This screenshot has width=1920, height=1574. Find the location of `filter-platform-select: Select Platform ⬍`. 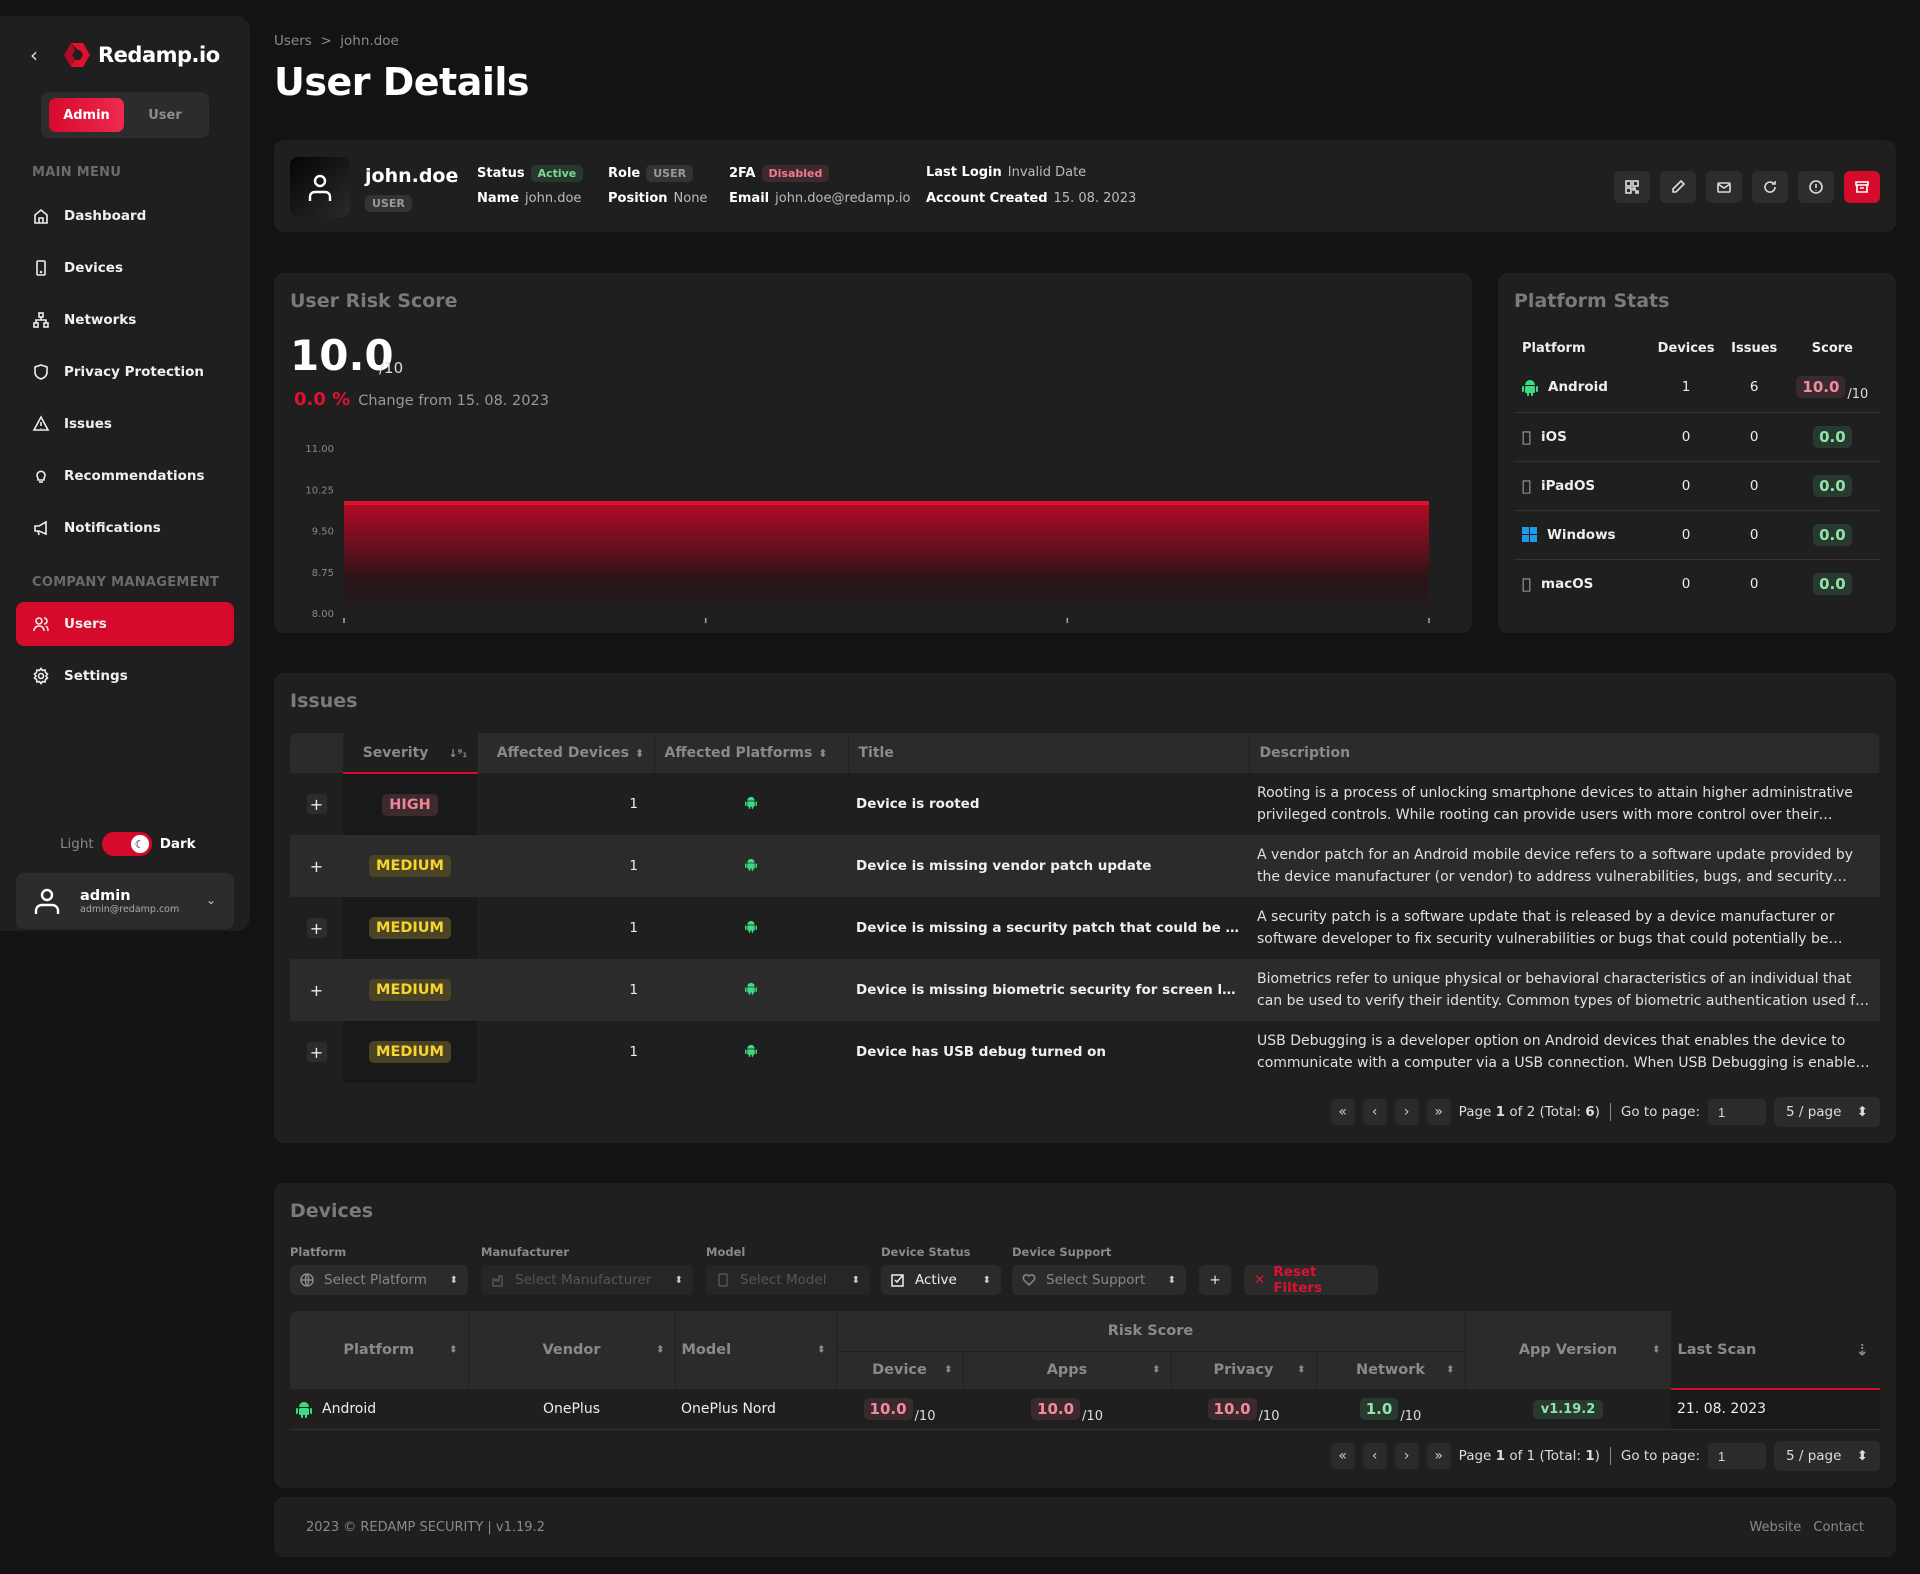

filter-platform-select: Select Platform ⬍ is located at coordinates (379, 1280).